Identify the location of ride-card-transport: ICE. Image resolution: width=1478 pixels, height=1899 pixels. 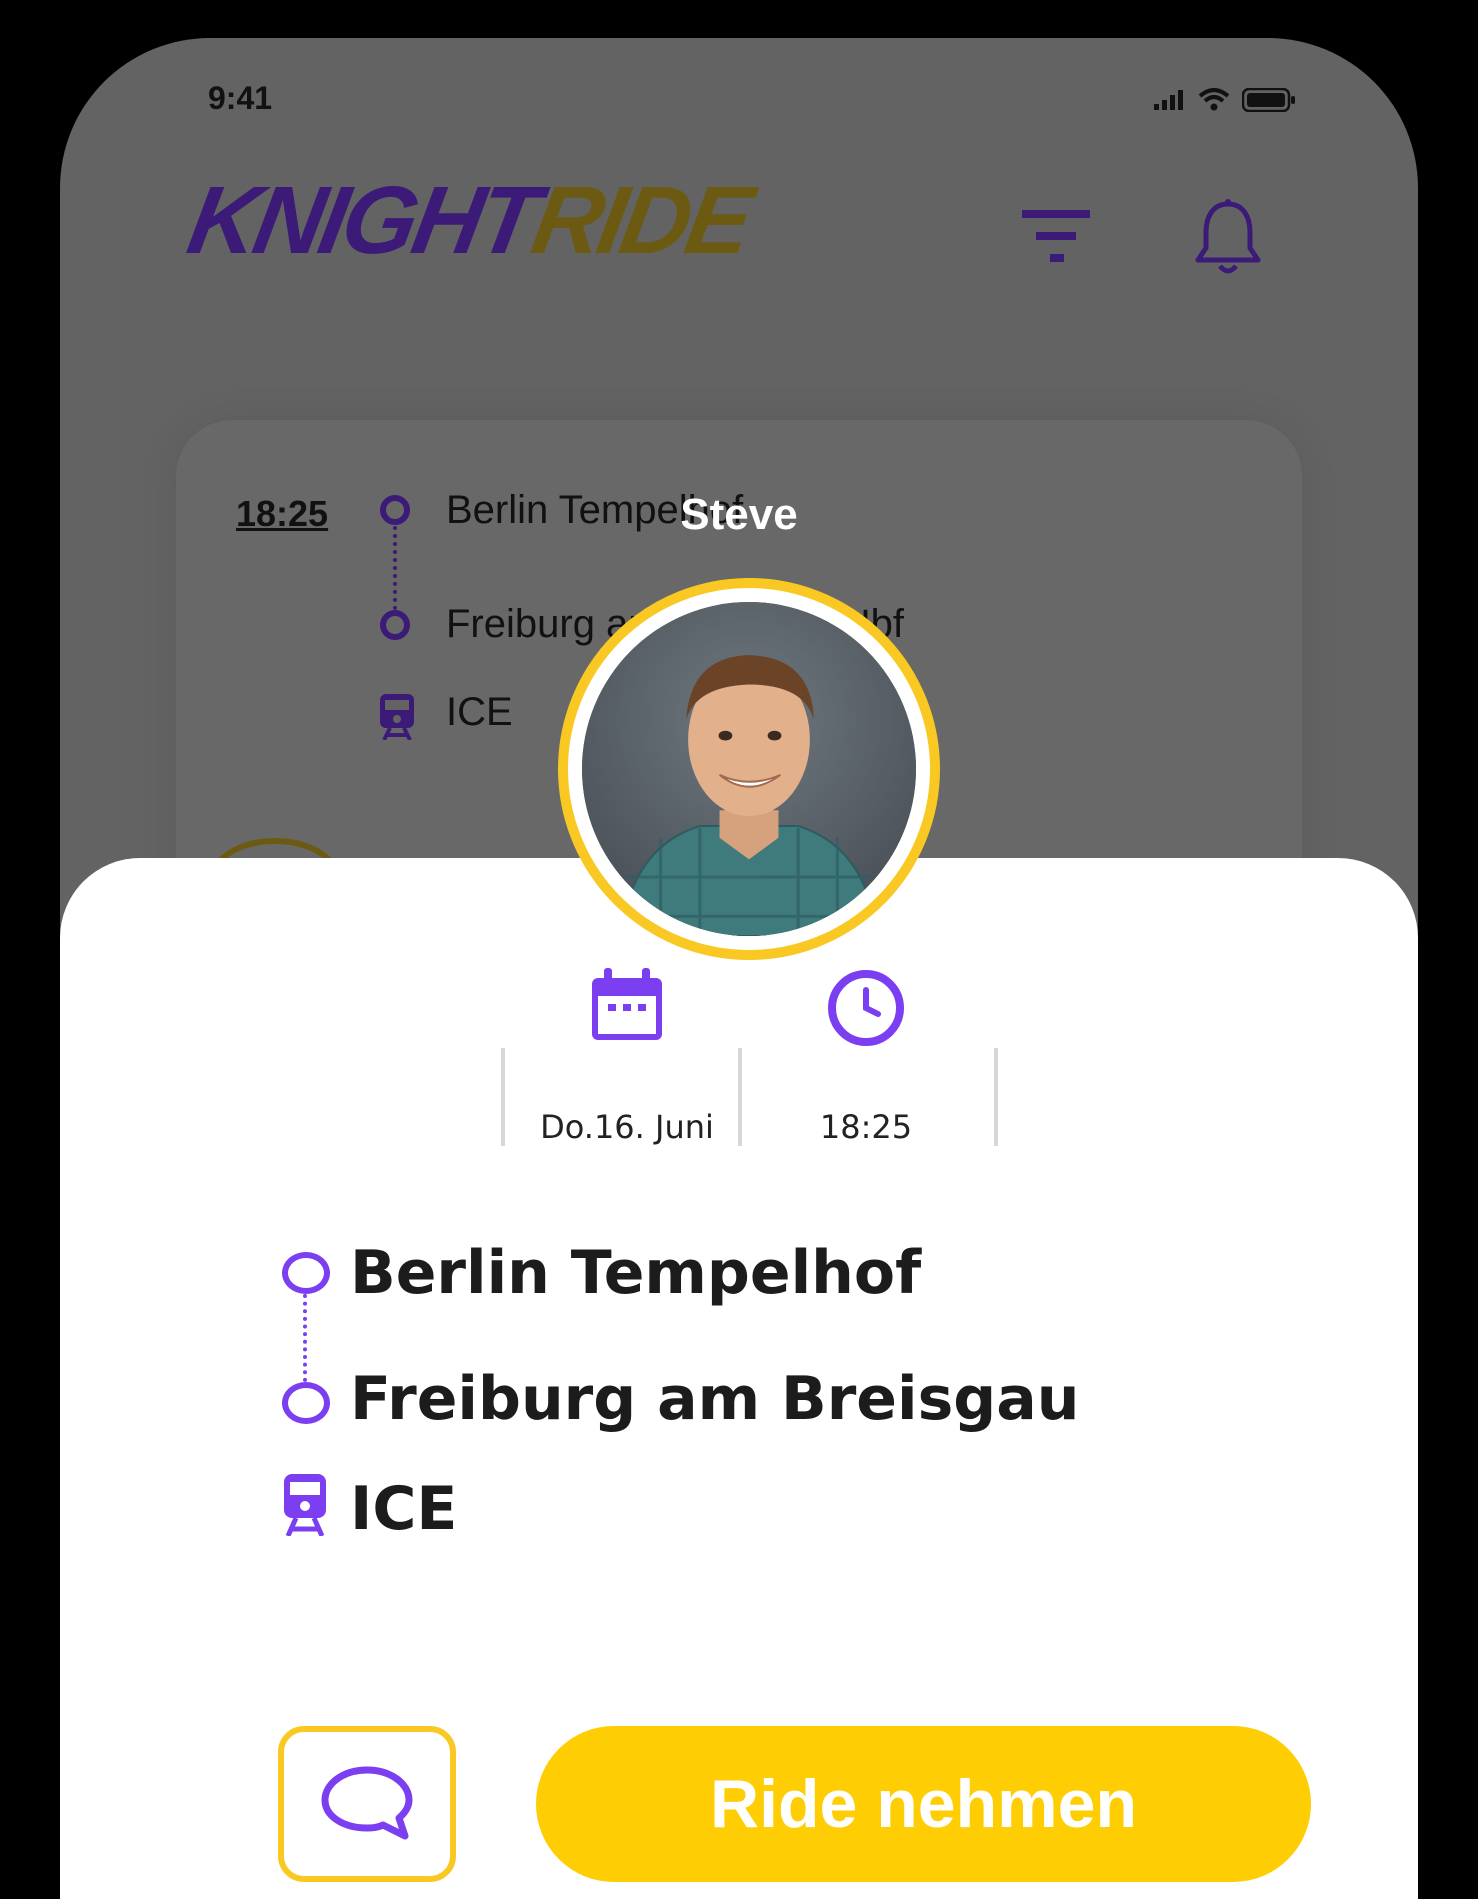
(479, 712).